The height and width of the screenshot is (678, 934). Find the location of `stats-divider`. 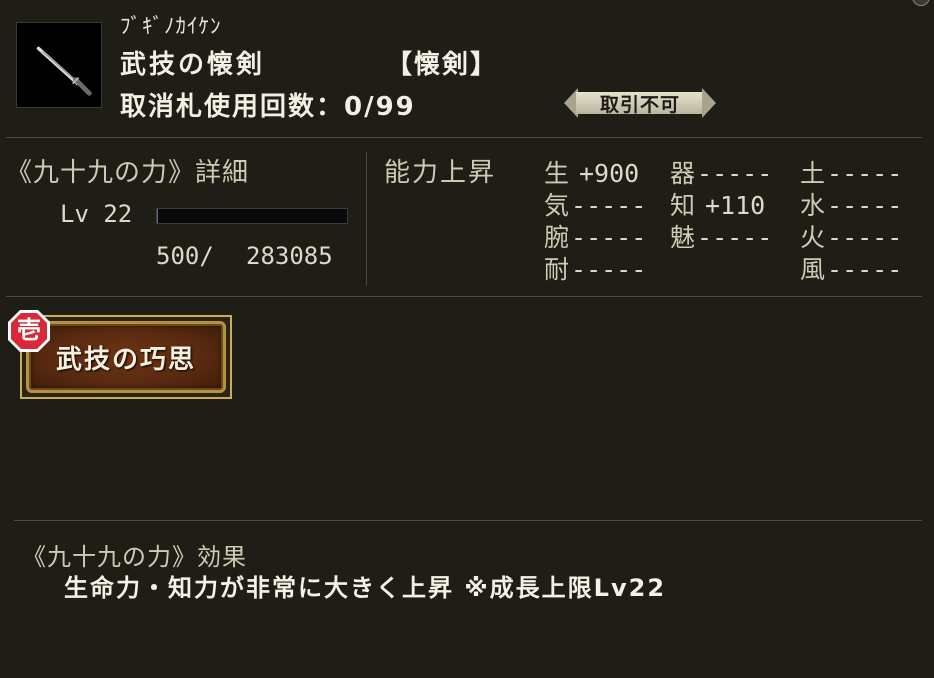

stats-divider is located at coordinates (464, 296).